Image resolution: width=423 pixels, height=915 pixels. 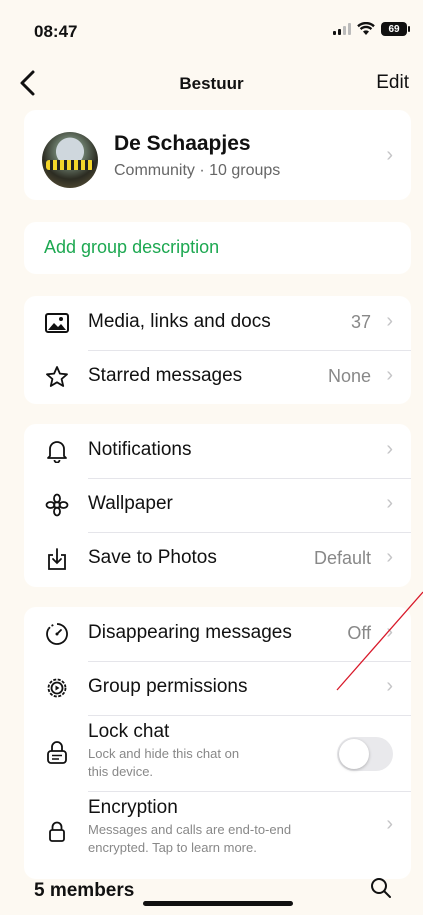 I want to click on community-header-card: De Schaapjes Community · 10 groups ›, so click(x=217, y=155).